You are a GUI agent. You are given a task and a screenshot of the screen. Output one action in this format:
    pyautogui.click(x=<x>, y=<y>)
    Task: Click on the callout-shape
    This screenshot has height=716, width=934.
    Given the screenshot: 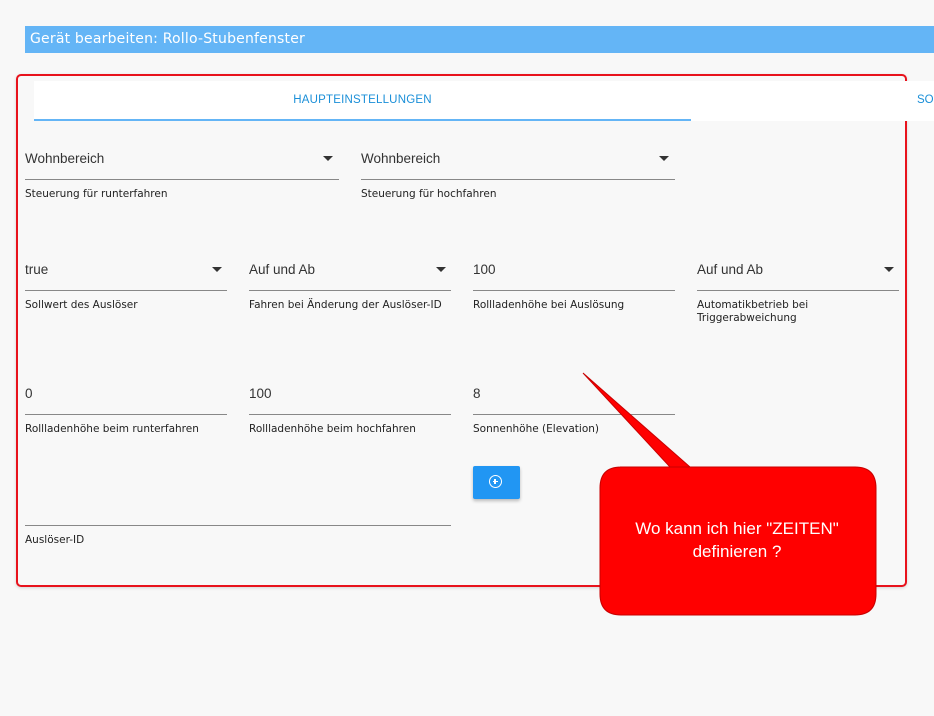 What is the action you would take?
    pyautogui.click(x=729, y=494)
    